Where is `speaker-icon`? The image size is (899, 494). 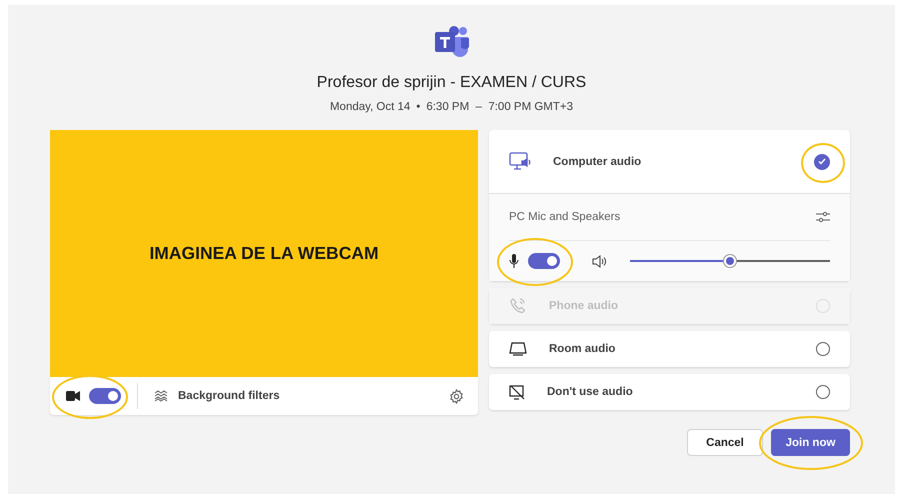 speaker-icon is located at coordinates (599, 261).